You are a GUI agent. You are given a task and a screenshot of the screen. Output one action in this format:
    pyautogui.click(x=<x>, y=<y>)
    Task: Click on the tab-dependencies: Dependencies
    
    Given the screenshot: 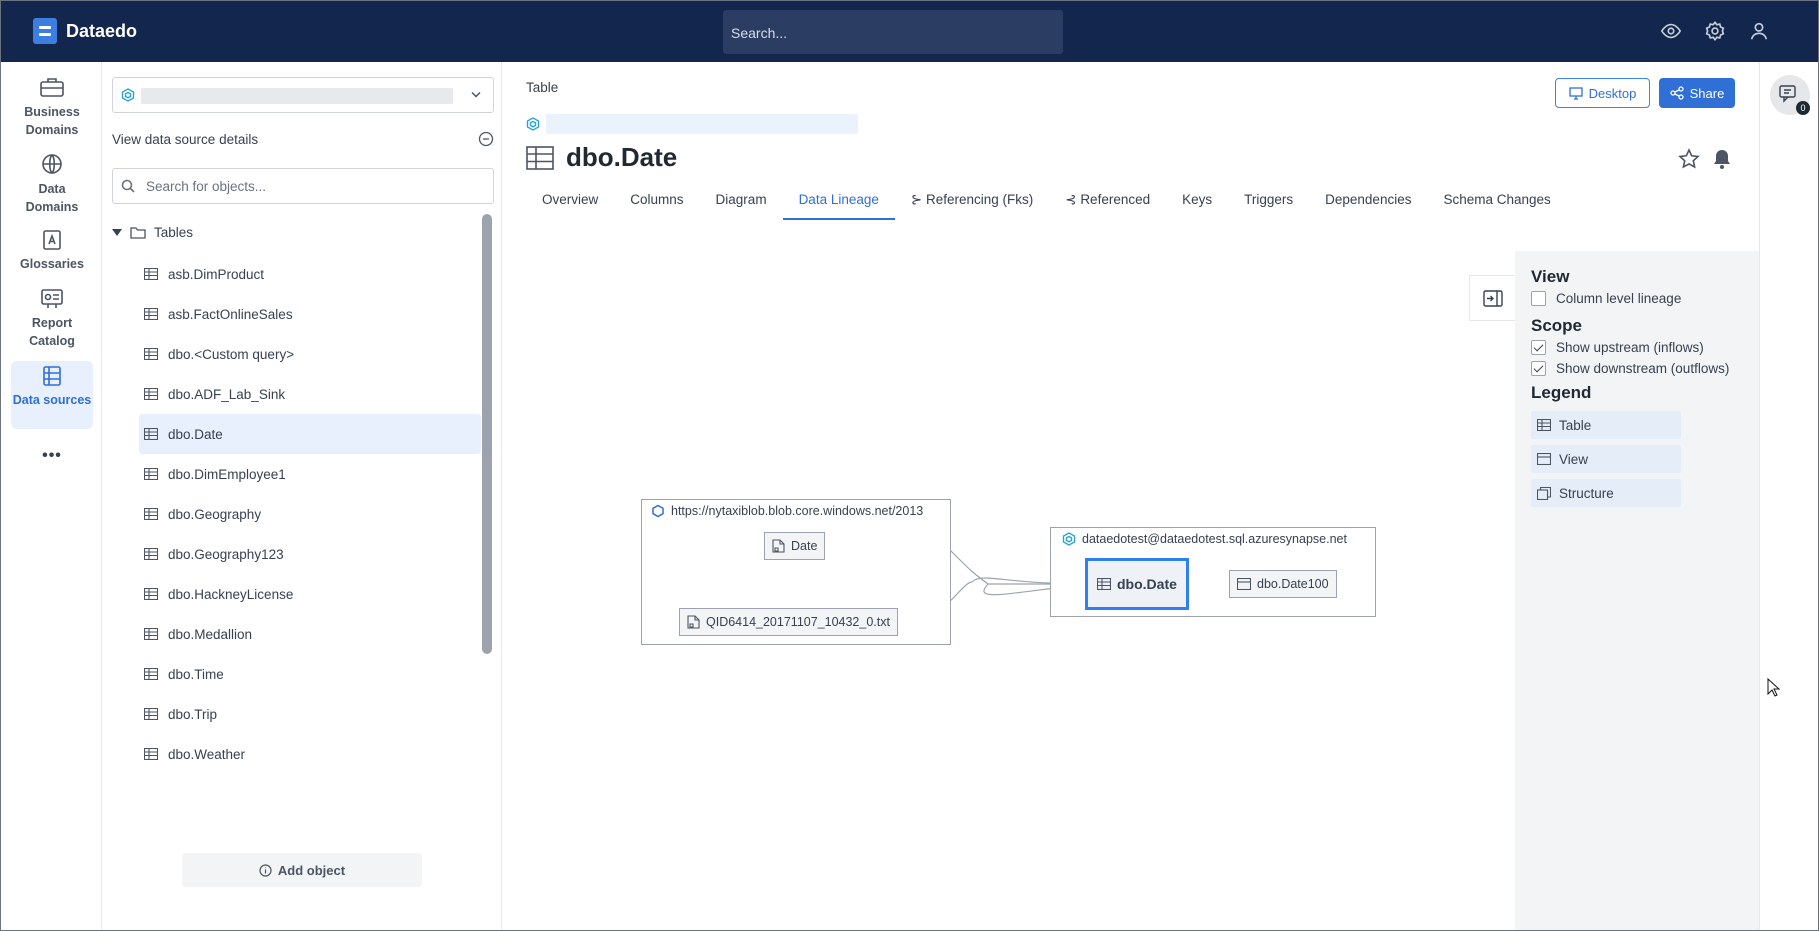 What is the action you would take?
    pyautogui.click(x=1368, y=200)
    